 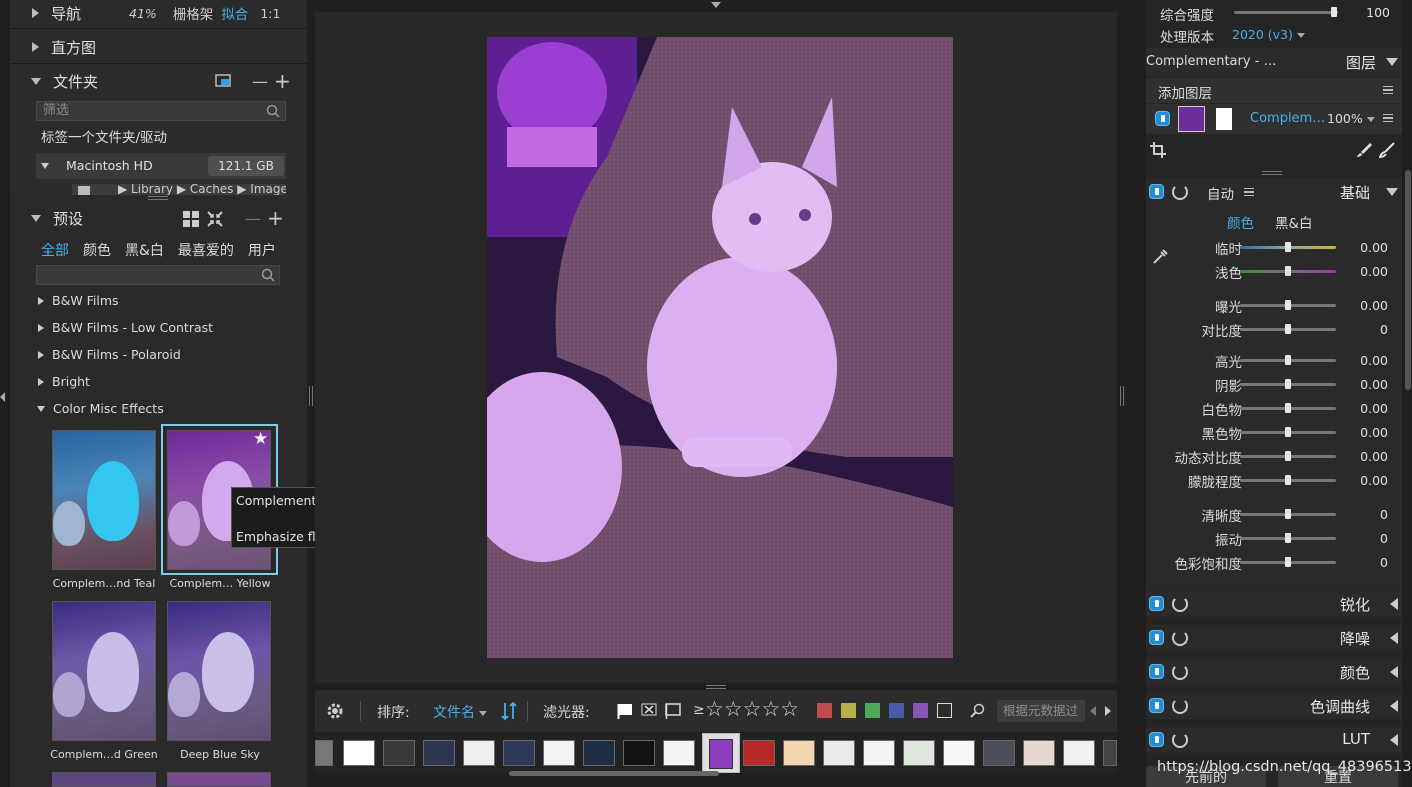 What do you see at coordinates (1286, 12) in the screenshot?
I see `strength-slider` at bounding box center [1286, 12].